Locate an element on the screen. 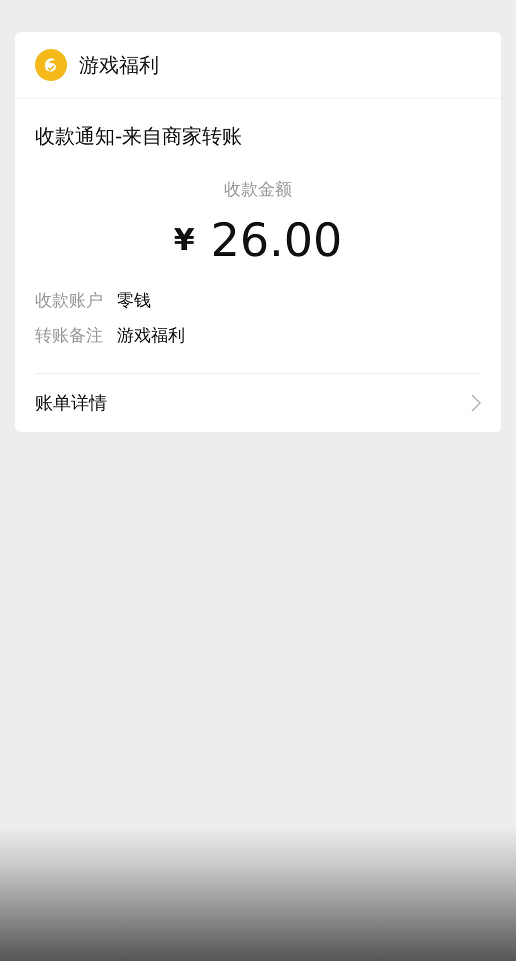 The height and width of the screenshot is (961, 516). detail-label: 收款账户 is located at coordinates (69, 301).